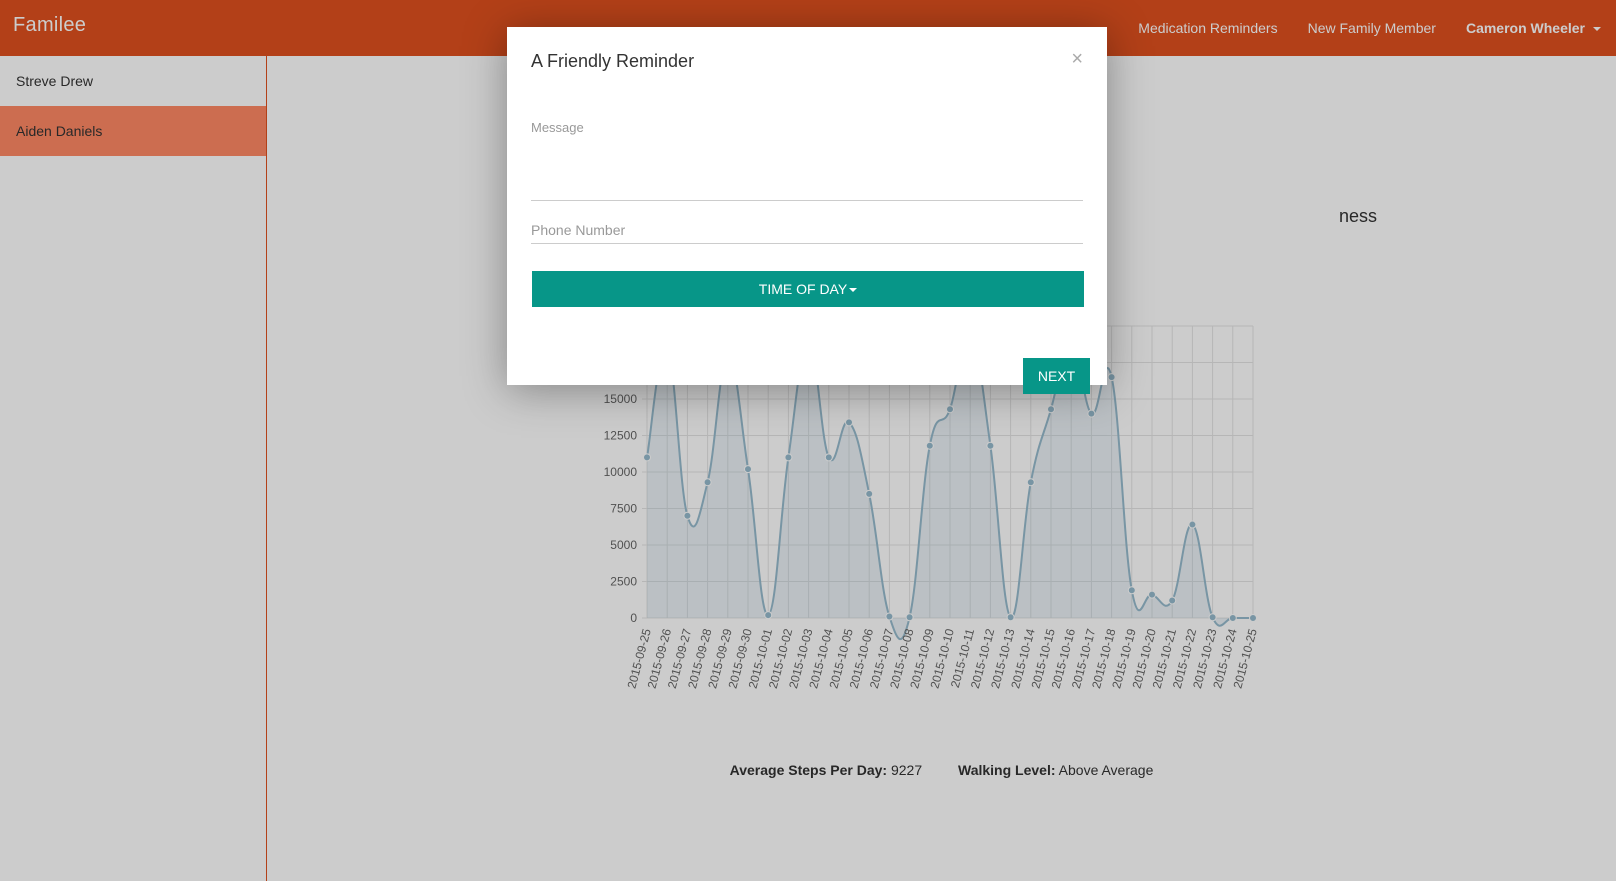  I want to click on modal-title: A Friendly Reminder, so click(613, 61).